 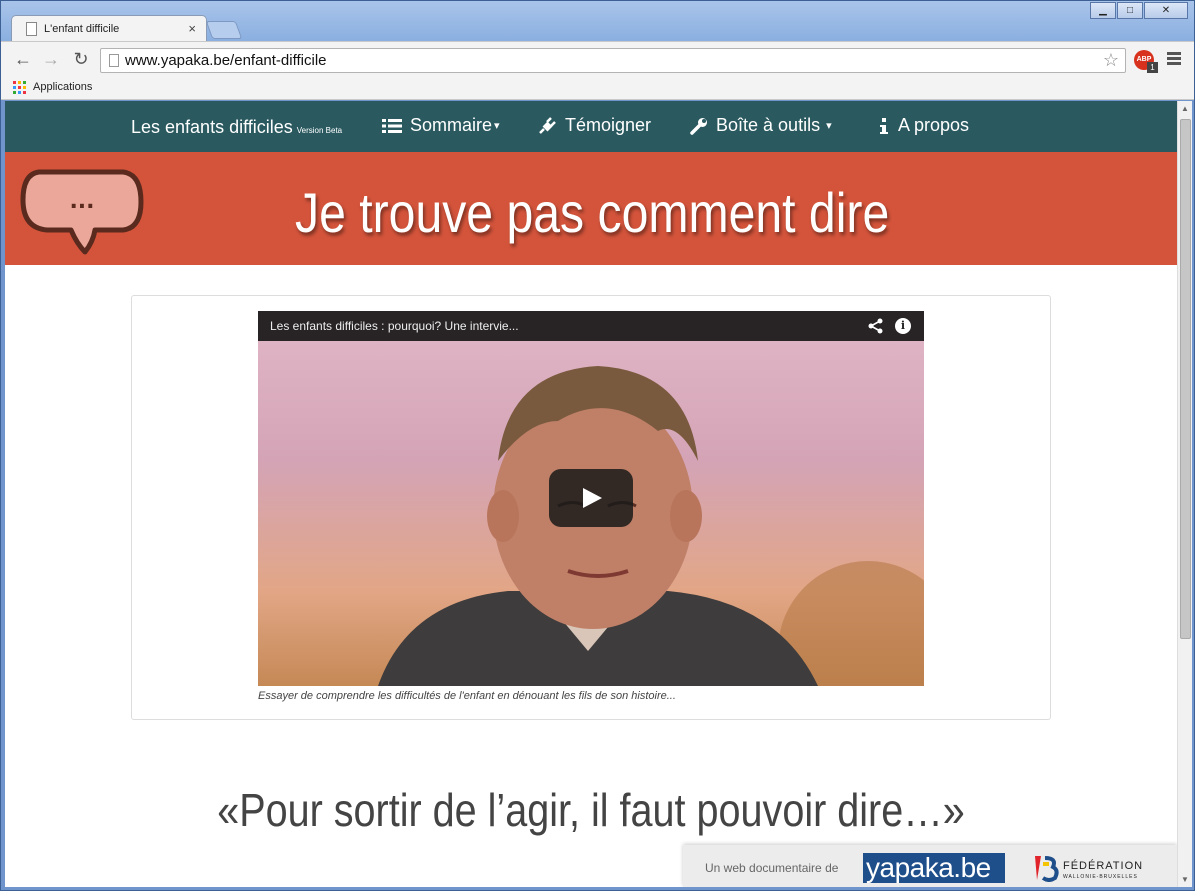 I want to click on vertical-scrollbar: ▲ ▼, so click(x=1184, y=494).